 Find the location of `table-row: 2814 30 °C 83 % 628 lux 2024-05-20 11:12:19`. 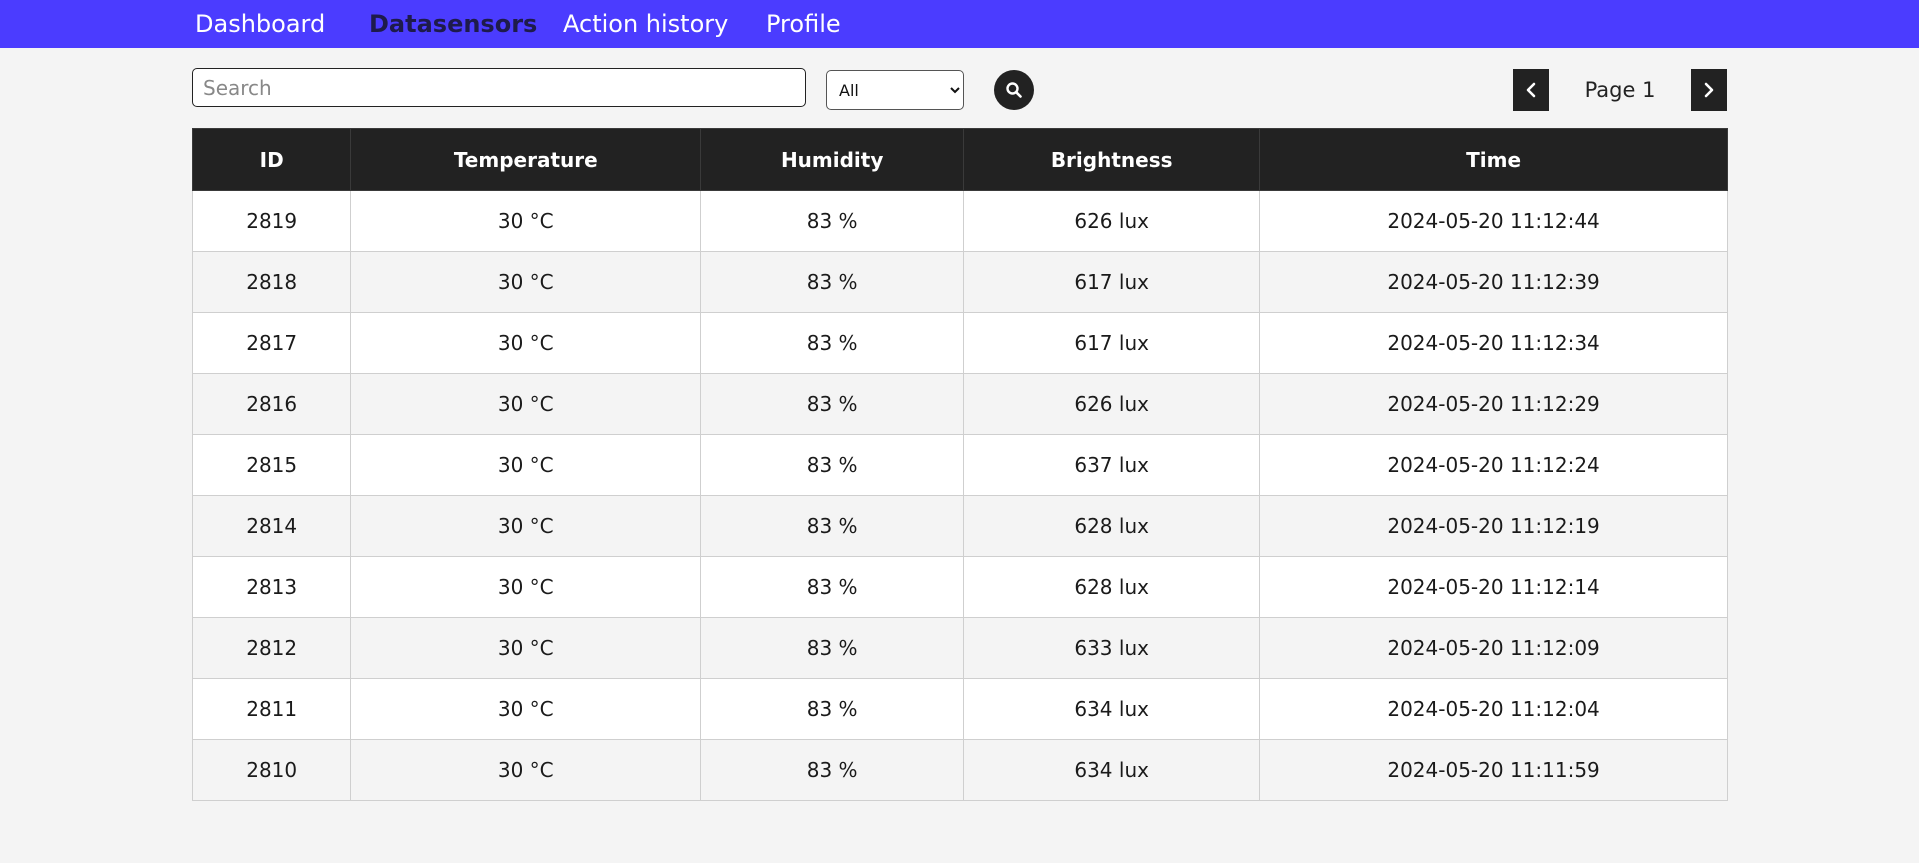

table-row: 2814 30 °C 83 % 628 lux 2024-05-20 11:12:19 is located at coordinates (959, 526).